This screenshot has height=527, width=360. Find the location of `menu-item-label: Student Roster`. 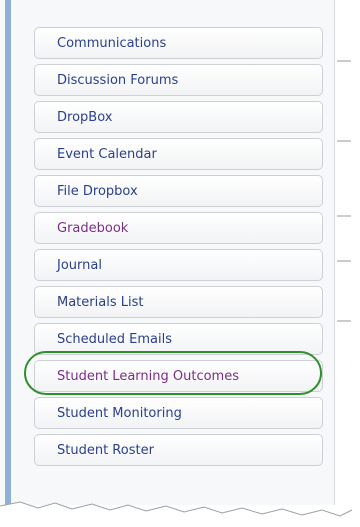

menu-item-label: Student Roster is located at coordinates (105, 450).